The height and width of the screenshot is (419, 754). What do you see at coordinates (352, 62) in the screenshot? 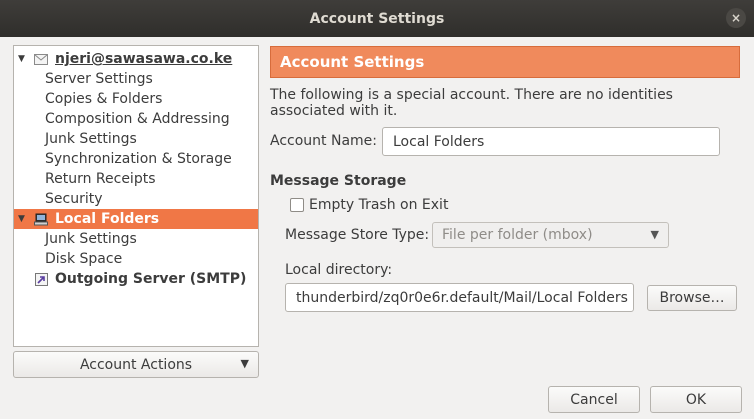
I see `panel-heading-text: Account Settings` at bounding box center [352, 62].